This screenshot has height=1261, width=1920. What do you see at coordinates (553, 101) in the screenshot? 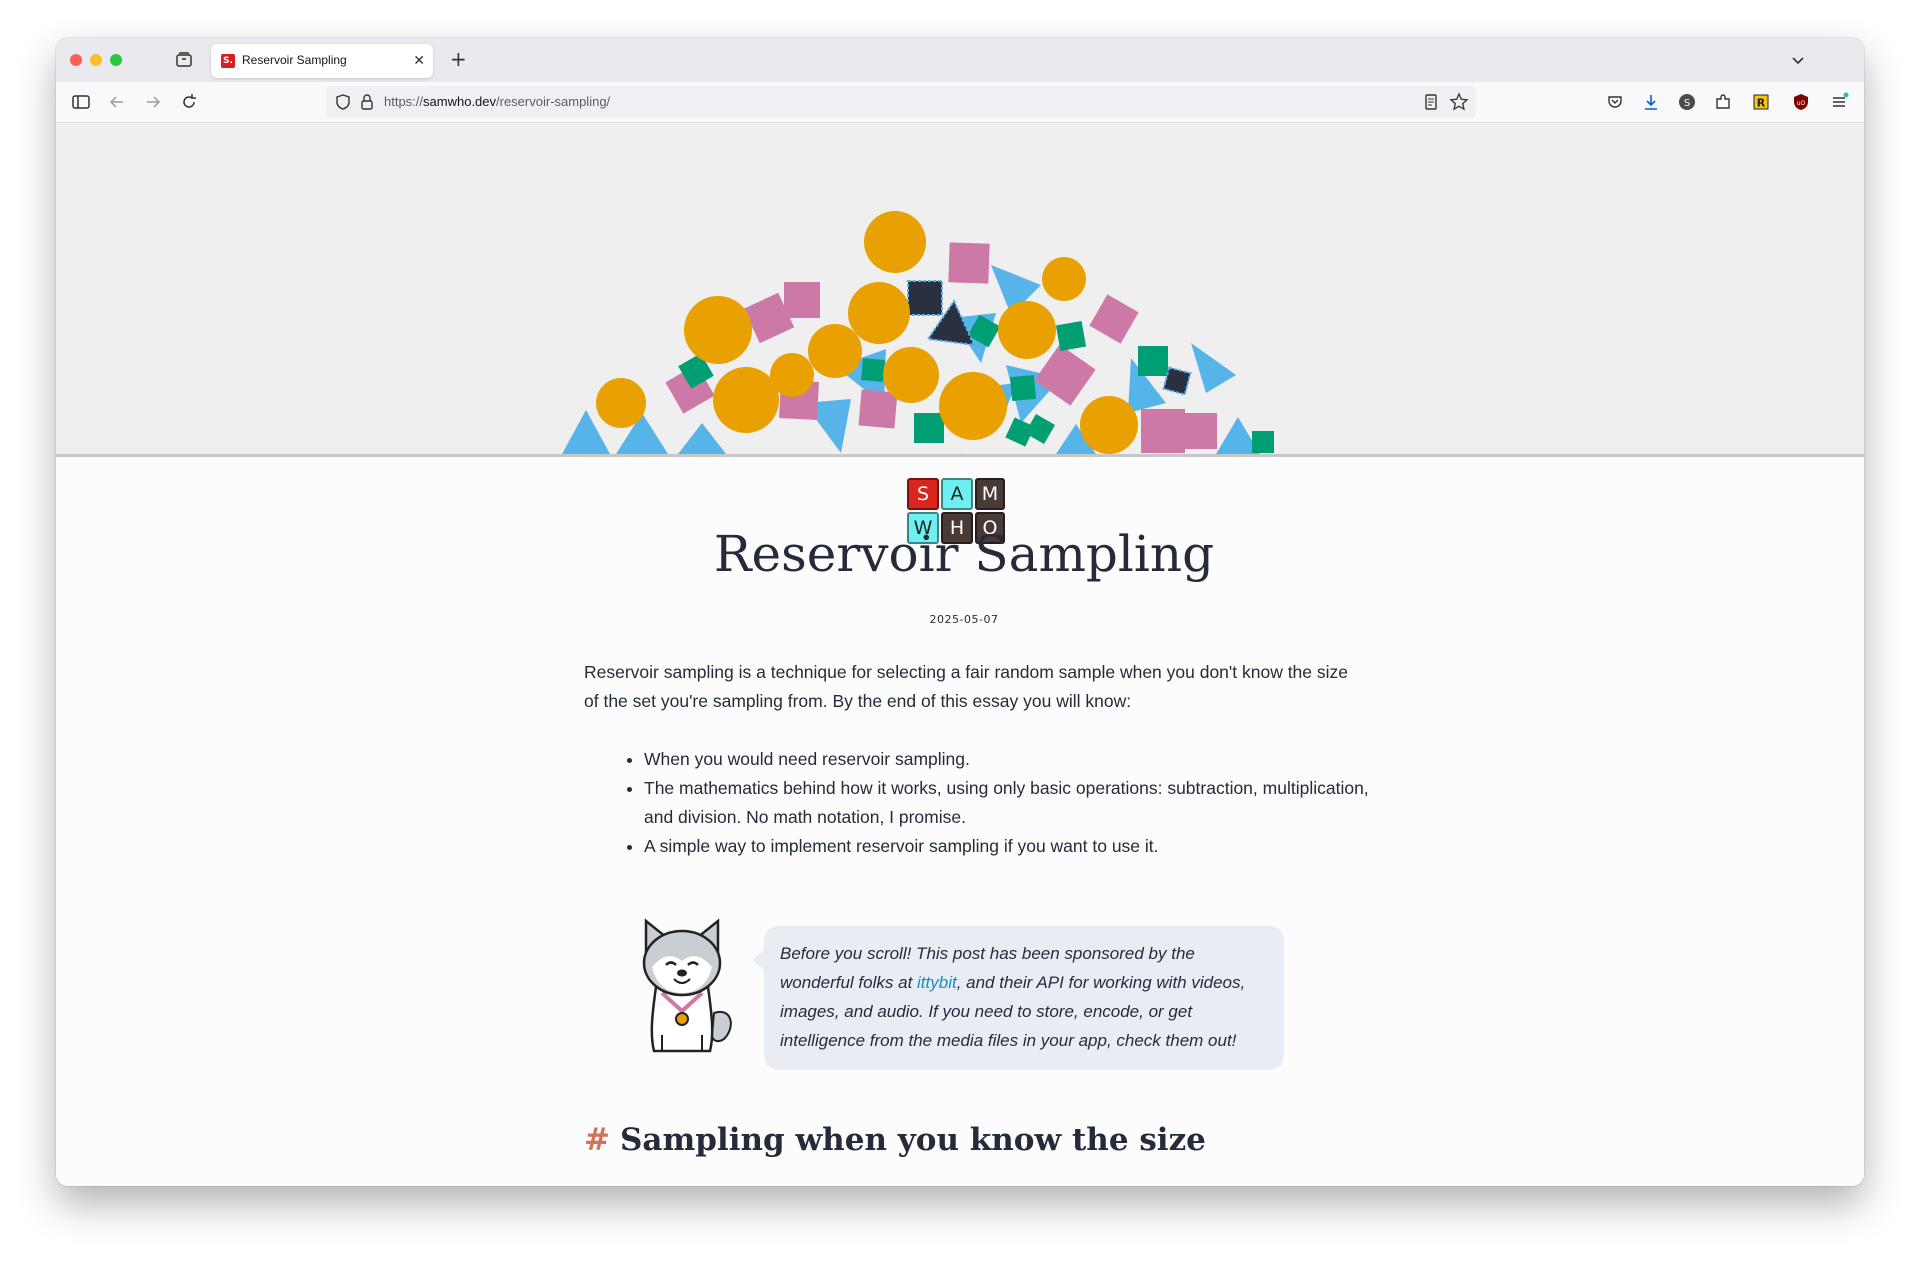
I see `url-path: /reservoir-sampling/` at bounding box center [553, 101].